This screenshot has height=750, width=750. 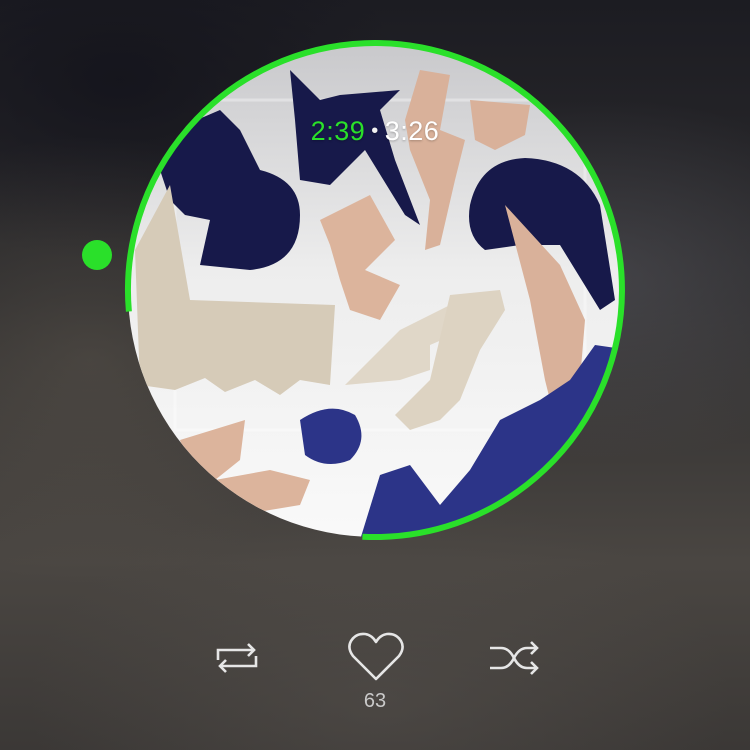 I want to click on heart-icon, so click(x=376, y=656).